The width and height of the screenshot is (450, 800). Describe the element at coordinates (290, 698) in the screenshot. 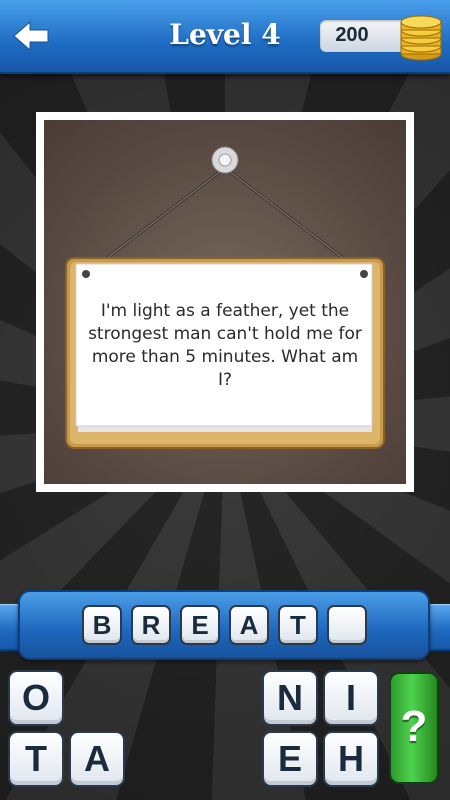

I see `letter-tile-n: N` at that location.